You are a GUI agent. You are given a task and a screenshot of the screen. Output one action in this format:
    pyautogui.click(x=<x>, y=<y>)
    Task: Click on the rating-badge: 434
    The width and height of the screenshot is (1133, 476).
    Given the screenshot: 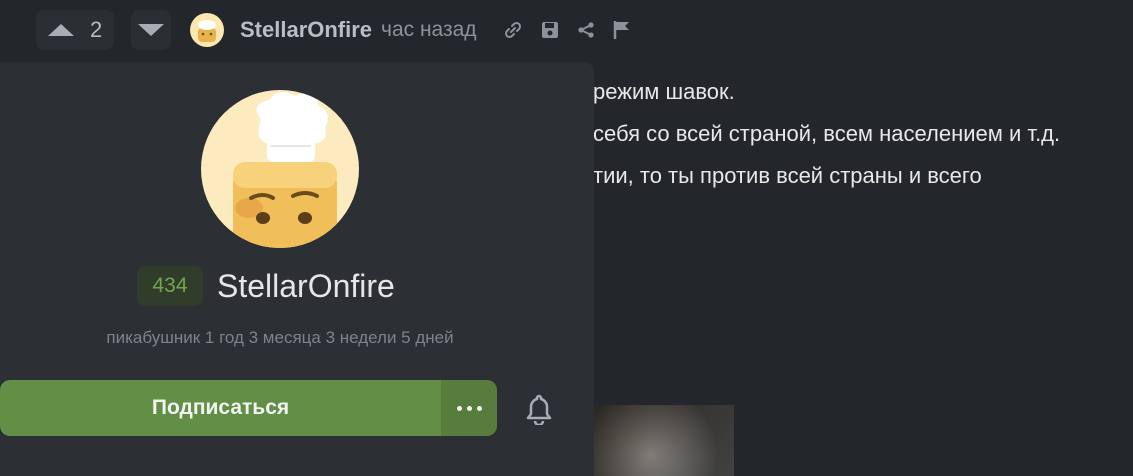 What is the action you would take?
    pyautogui.click(x=170, y=286)
    